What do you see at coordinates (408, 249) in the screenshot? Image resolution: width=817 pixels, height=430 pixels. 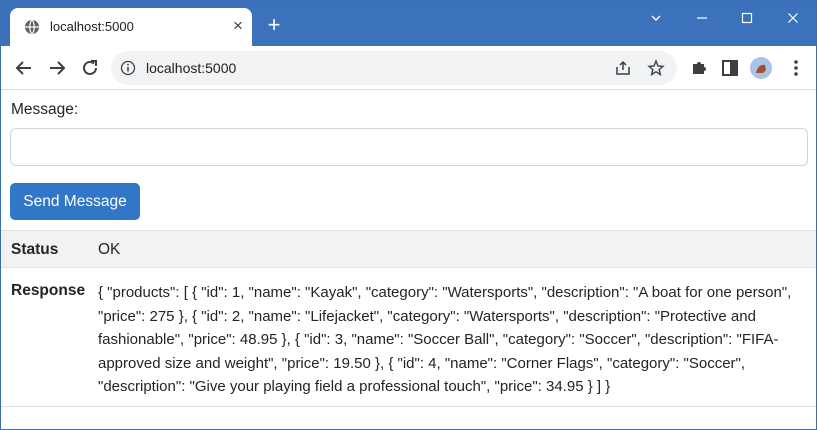 I see `status-row: Status OK` at bounding box center [408, 249].